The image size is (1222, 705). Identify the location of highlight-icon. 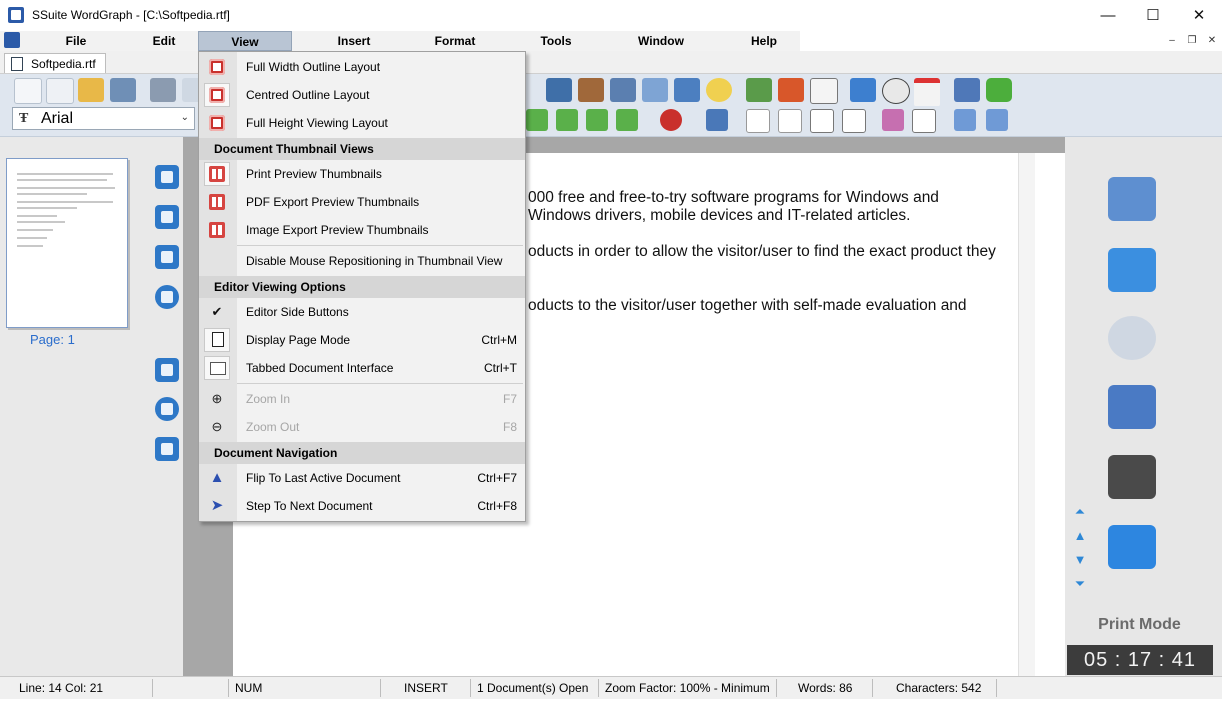
(893, 120).